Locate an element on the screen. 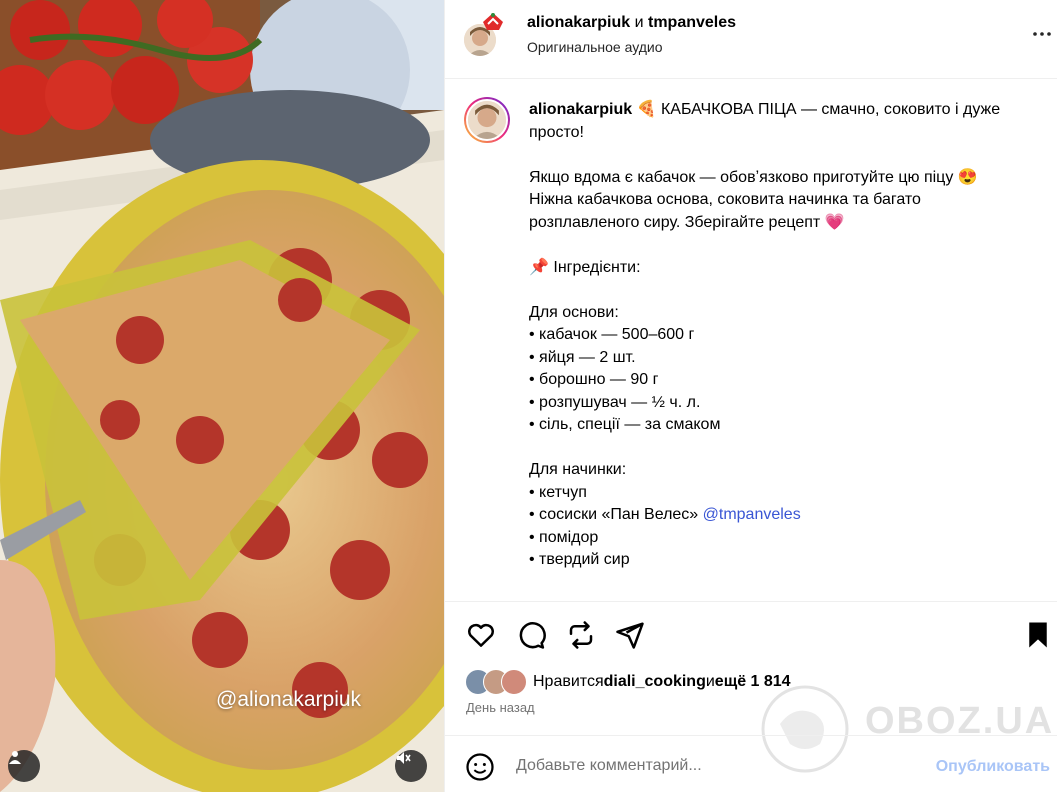 This screenshot has height=793, width=1057. filling-item: • твердий сир is located at coordinates (579, 559).